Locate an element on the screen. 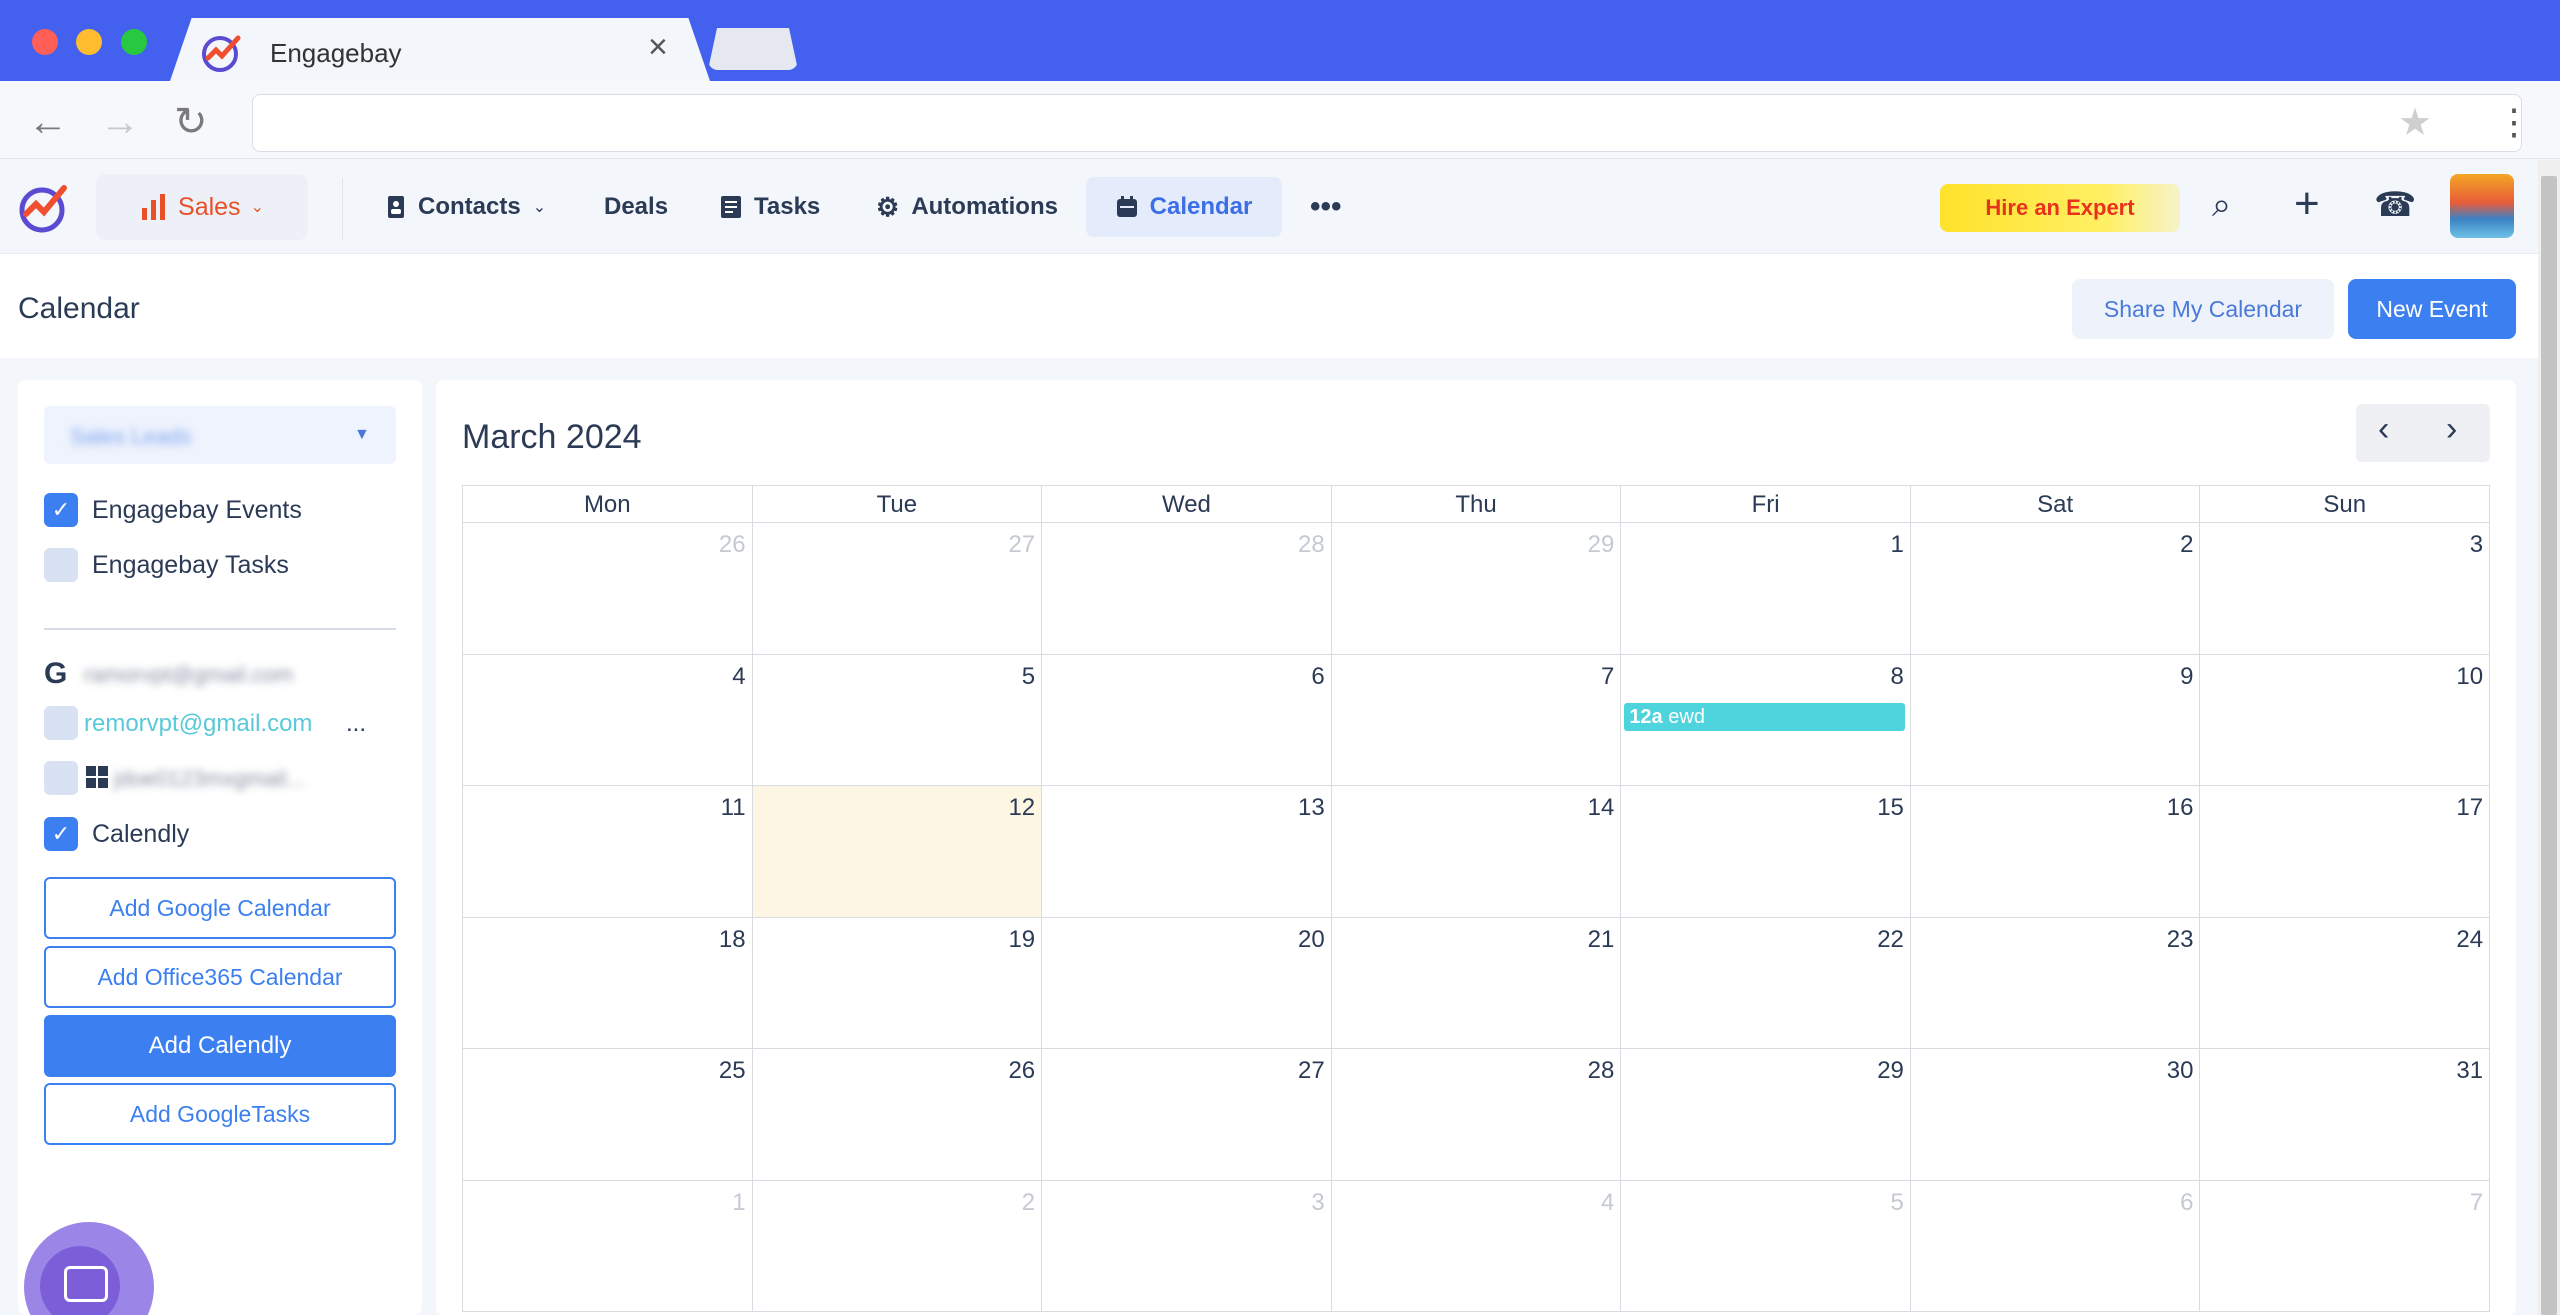 The height and width of the screenshot is (1315, 2560). day-number: 5 is located at coordinates (1028, 676).